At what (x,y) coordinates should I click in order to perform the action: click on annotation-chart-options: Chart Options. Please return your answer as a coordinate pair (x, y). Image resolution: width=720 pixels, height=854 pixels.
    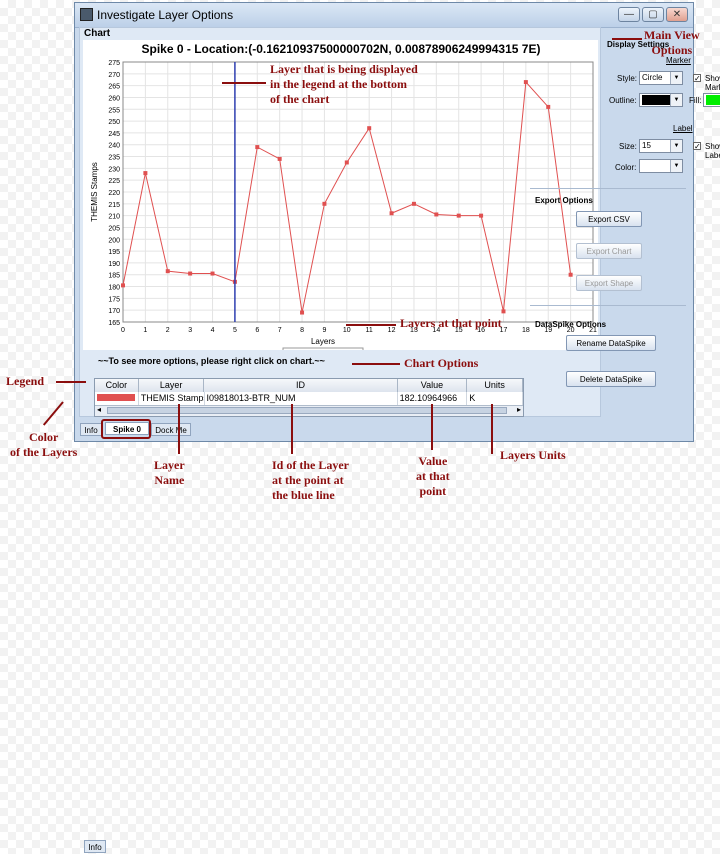
    Looking at the image, I should click on (441, 363).